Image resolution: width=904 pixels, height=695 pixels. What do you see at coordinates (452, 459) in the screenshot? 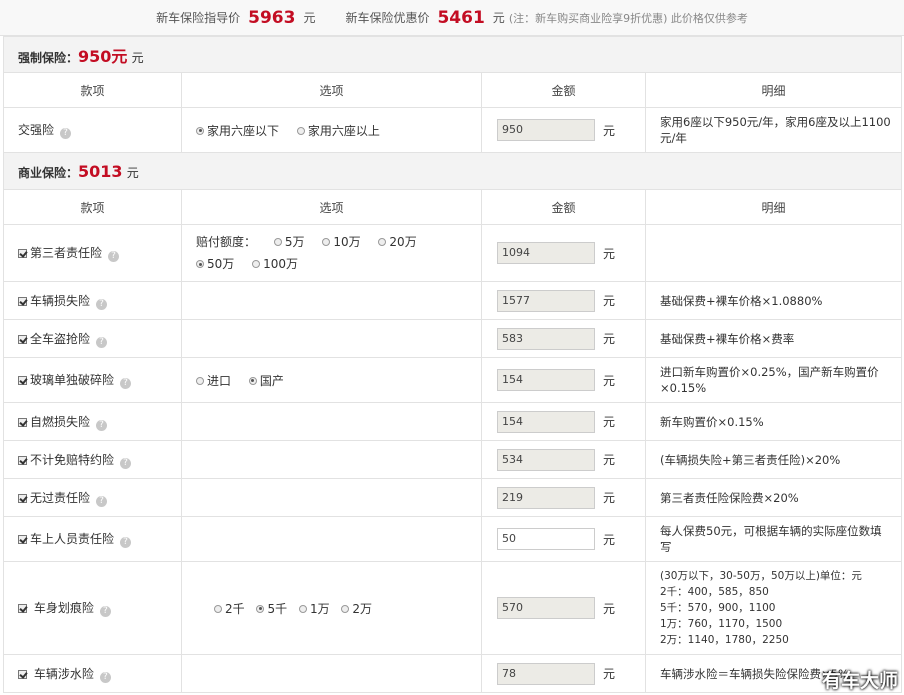
I see `table-row: 不计免赔特约险? 534 元 (车辆损失险+第三者责任险)×20%` at bounding box center [452, 459].